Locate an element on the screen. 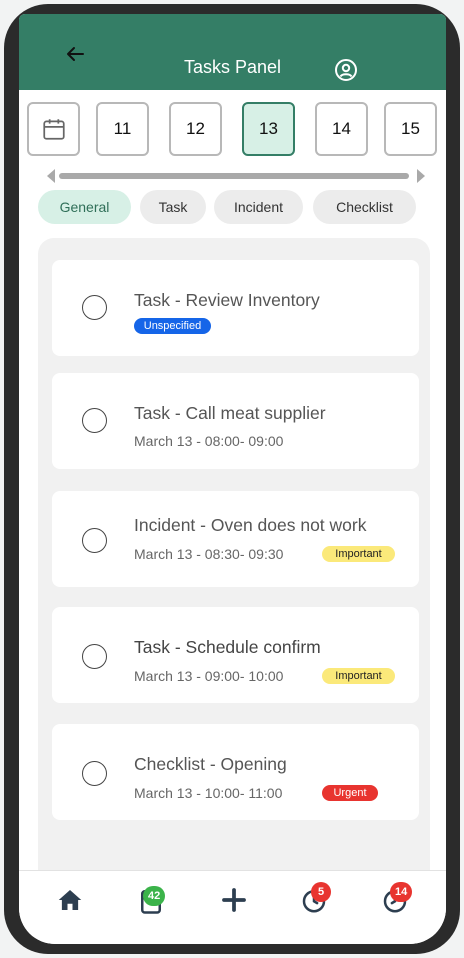  date-11: 11 is located at coordinates (122, 129).